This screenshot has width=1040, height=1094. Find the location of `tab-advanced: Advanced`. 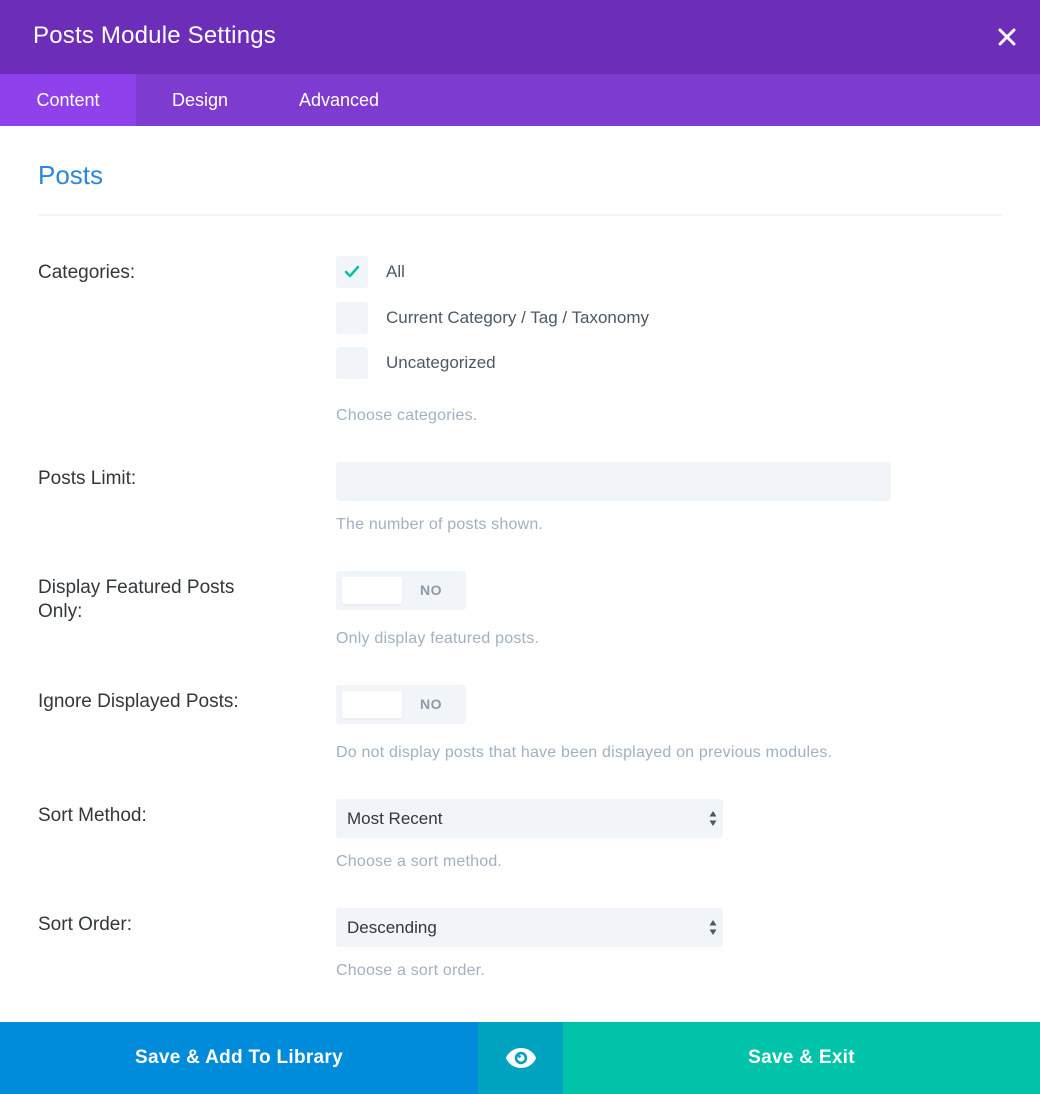

tab-advanced: Advanced is located at coordinates (339, 100).